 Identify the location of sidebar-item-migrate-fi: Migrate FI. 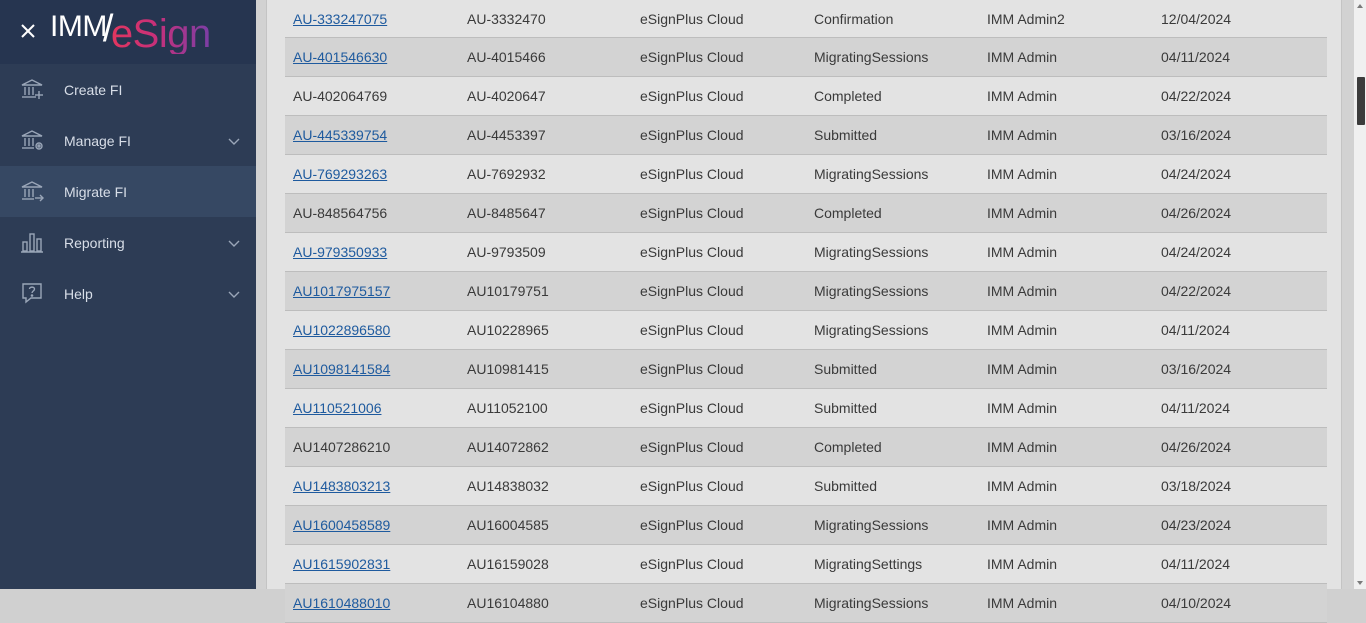
(128, 191).